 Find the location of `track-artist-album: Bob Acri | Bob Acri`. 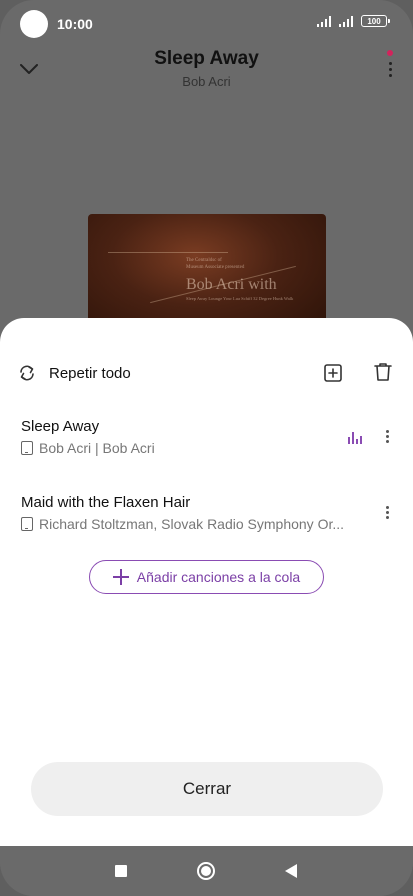

track-artist-album: Bob Acri | Bob Acri is located at coordinates (97, 448).